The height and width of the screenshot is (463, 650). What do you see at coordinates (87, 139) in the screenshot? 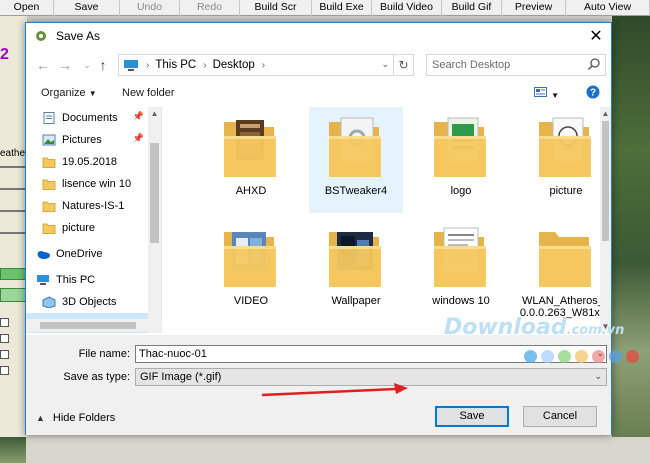
I see `nav-item-pictures: Pictures 📌` at bounding box center [87, 139].